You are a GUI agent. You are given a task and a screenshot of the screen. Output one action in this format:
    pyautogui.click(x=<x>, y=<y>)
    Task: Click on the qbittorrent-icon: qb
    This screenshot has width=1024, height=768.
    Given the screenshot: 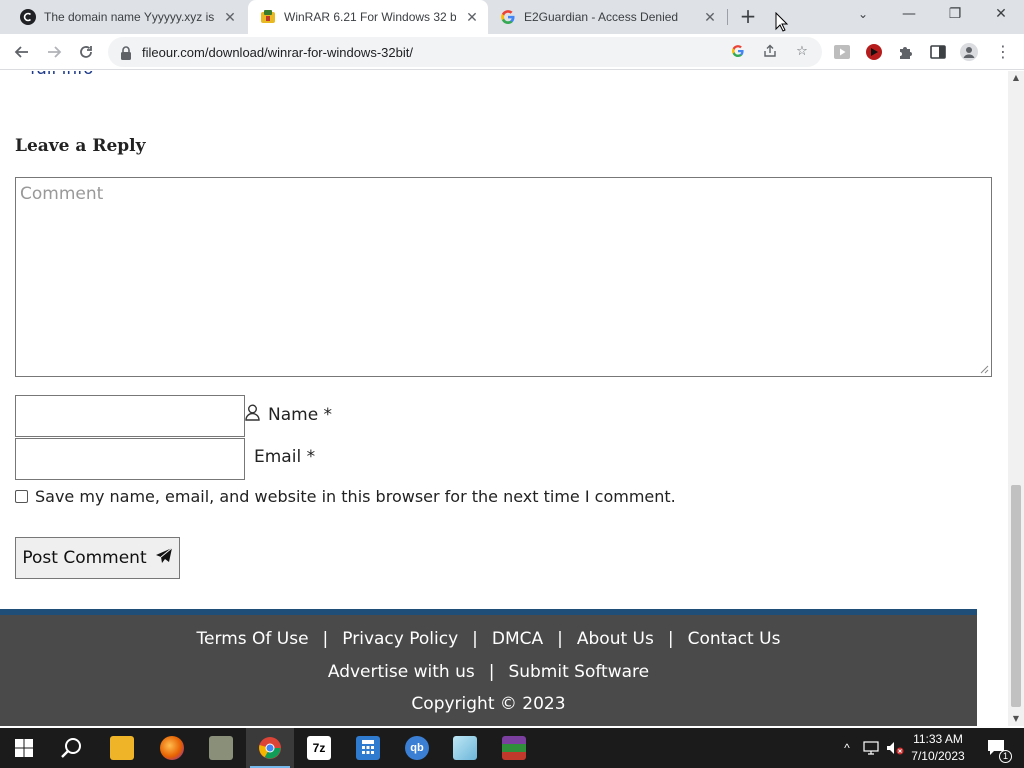 What is the action you would take?
    pyautogui.click(x=417, y=748)
    